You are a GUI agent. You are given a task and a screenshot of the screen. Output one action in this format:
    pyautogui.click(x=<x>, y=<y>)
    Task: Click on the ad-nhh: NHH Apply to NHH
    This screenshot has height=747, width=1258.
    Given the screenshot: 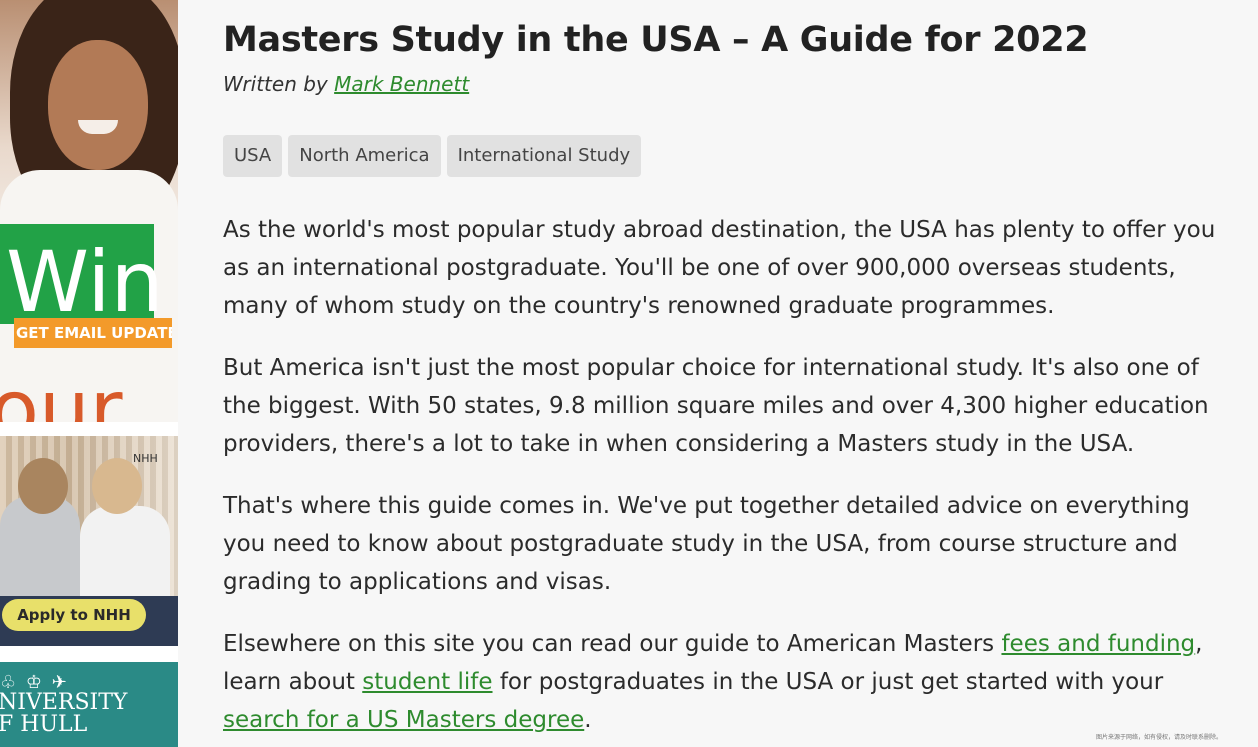 What is the action you would take?
    pyautogui.click(x=89, y=541)
    